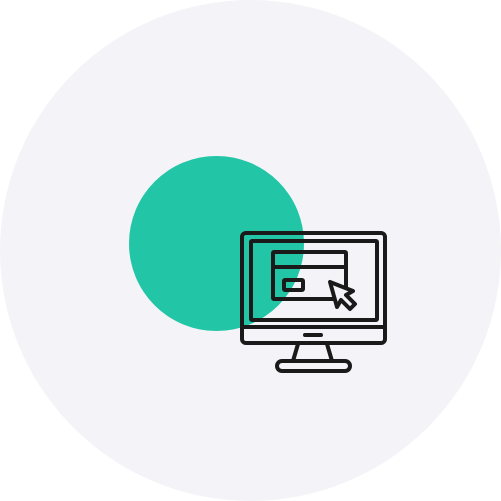  Describe the element at coordinates (293, 285) in the screenshot. I see `card-chip` at that location.